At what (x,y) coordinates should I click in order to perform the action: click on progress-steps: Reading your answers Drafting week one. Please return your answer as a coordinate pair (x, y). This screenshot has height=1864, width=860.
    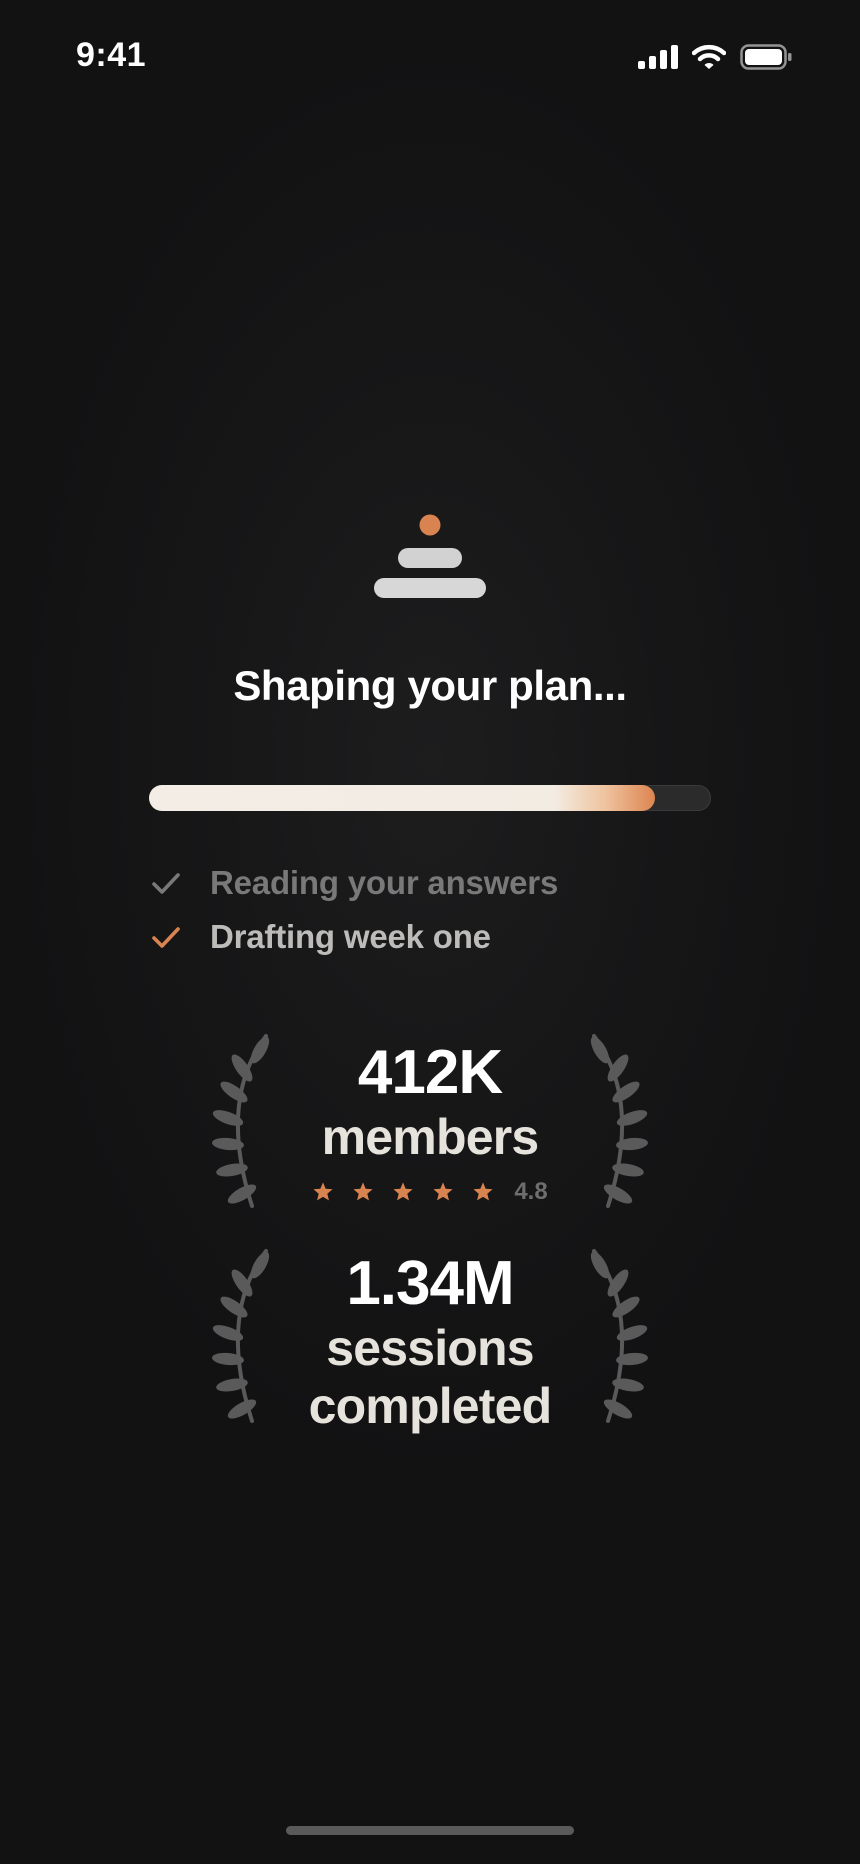
    Looking at the image, I should click on (353, 910).